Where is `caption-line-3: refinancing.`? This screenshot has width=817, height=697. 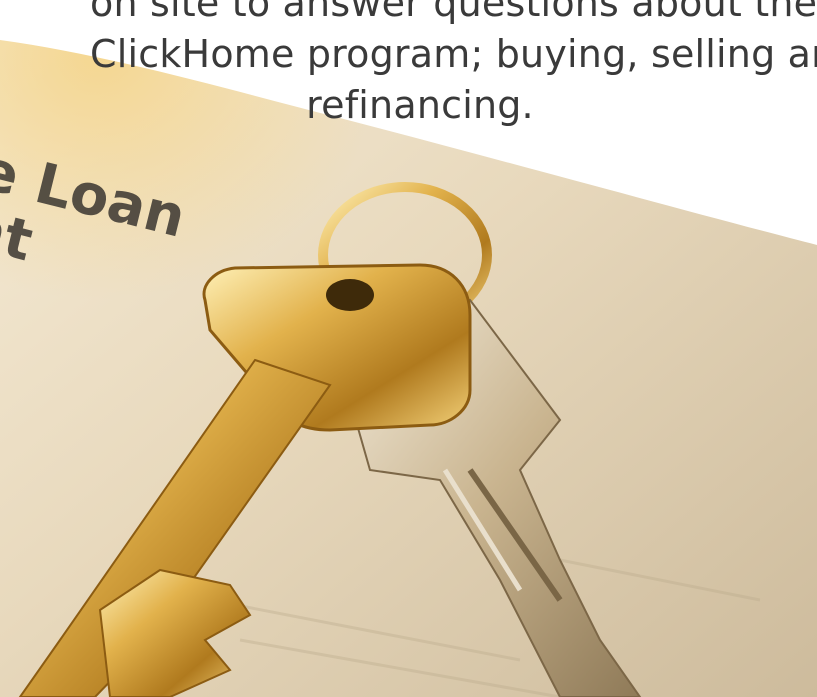 caption-line-3: refinancing. is located at coordinates (420, 105).